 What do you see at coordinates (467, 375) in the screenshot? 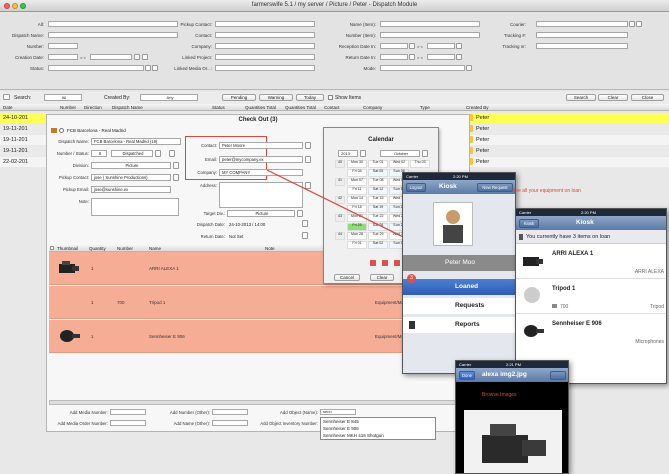
I see `done-button: Done` at bounding box center [467, 375].